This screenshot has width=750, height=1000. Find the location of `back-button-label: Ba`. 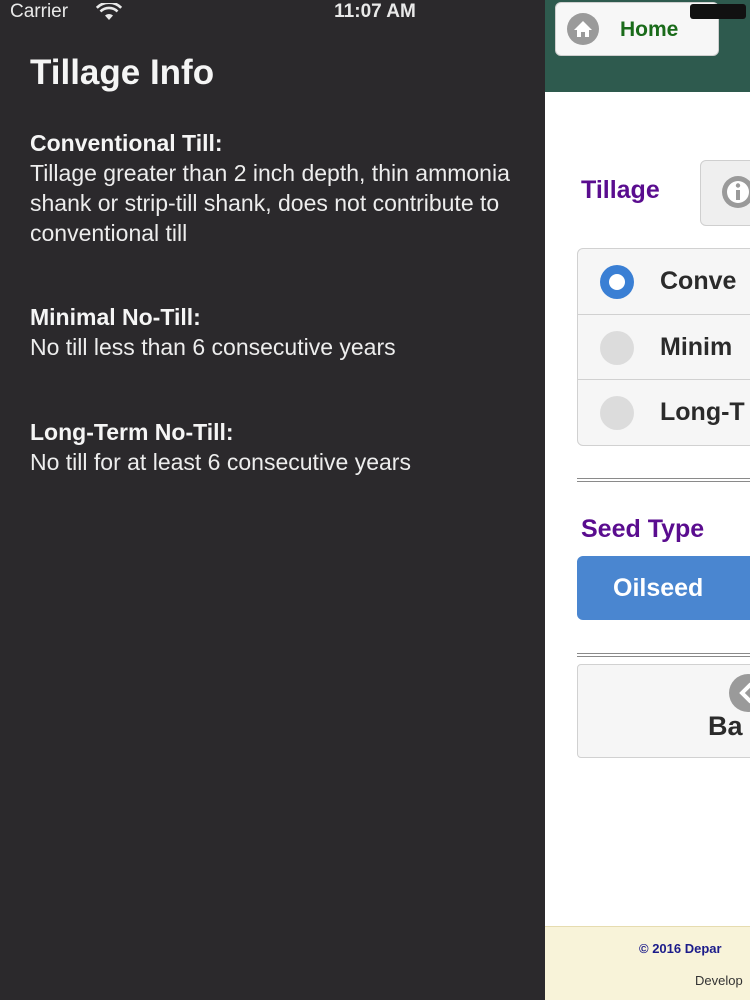

back-button-label: Ba is located at coordinates (725, 726).